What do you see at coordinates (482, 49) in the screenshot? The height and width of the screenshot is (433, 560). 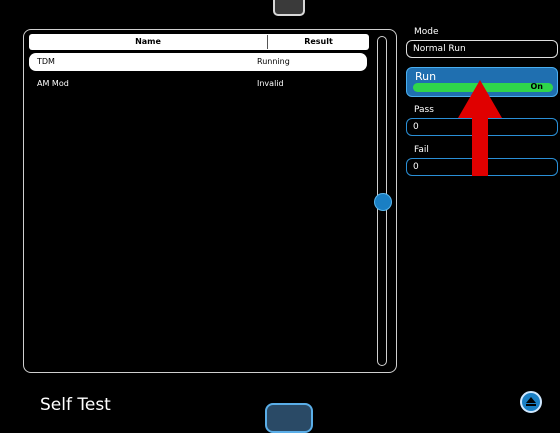 I see `mode-selector: Normal Run` at bounding box center [482, 49].